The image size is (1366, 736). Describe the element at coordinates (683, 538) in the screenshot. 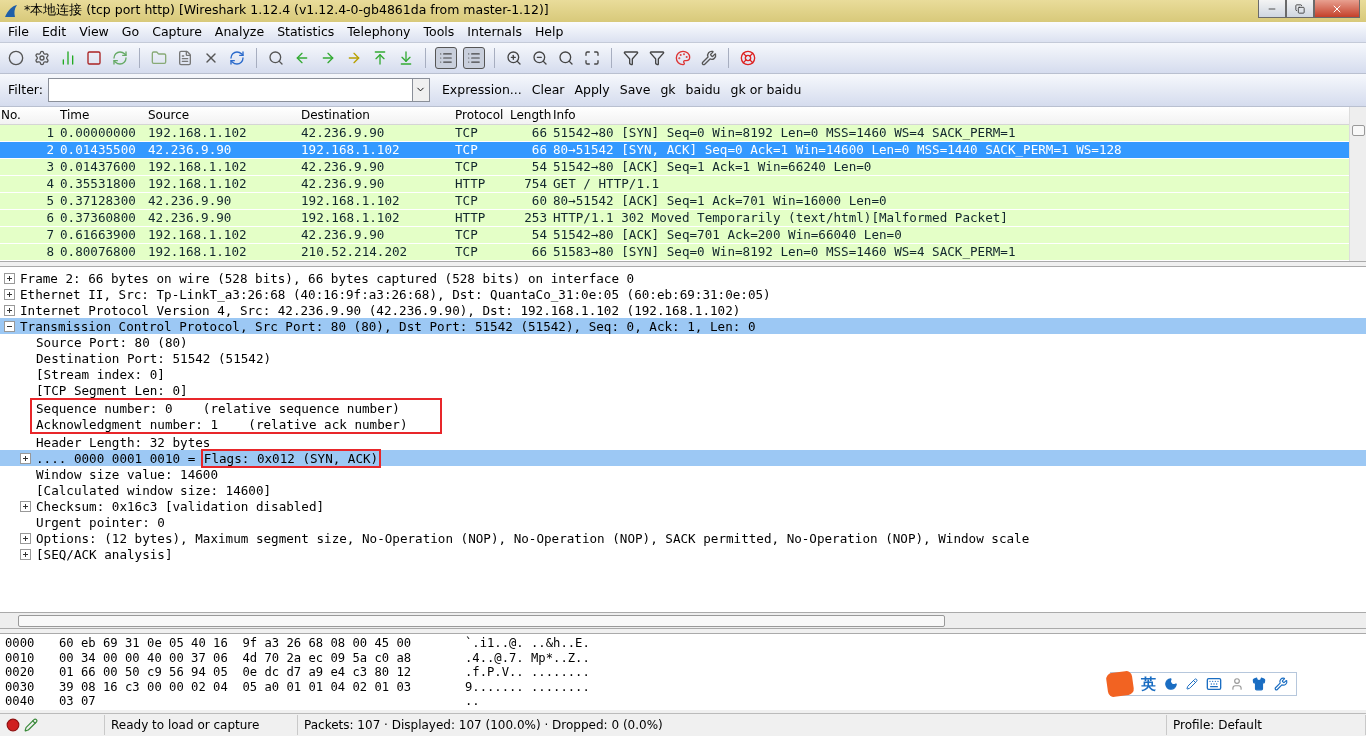

I see `tree-row: Options: (12 bytes), Maximum segment size, No-Operation (NOP), No-Operation (NOP), SACK permitted, No-Operation (NOP), Window scale` at that location.